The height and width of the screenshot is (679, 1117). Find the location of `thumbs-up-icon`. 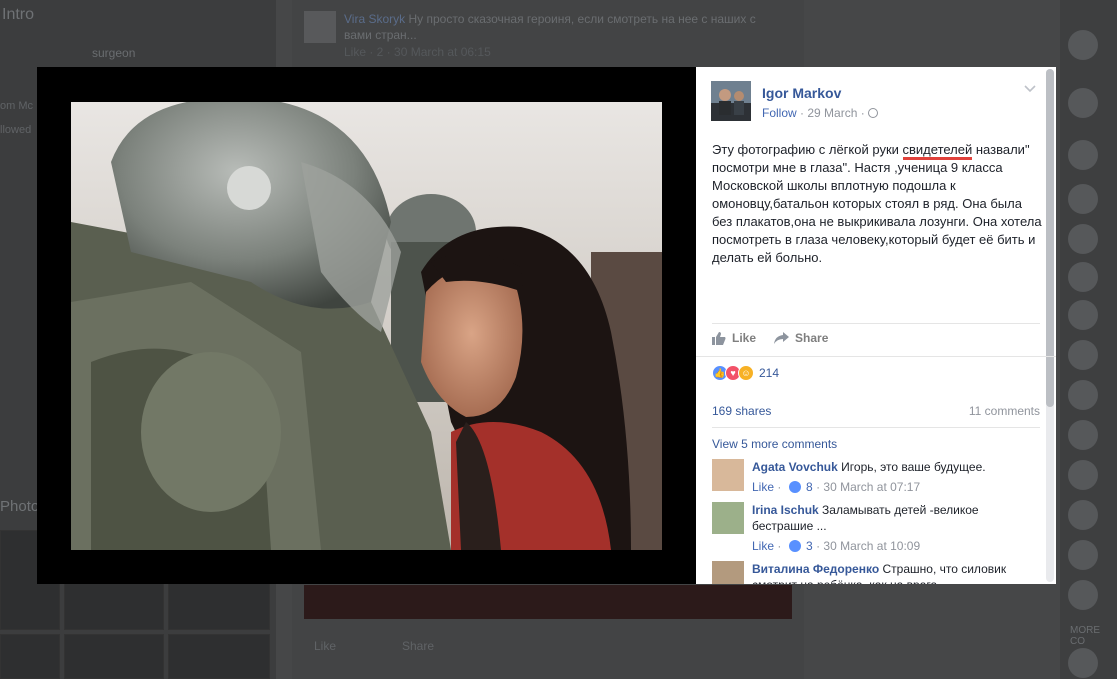

thumbs-up-icon is located at coordinates (719, 338).